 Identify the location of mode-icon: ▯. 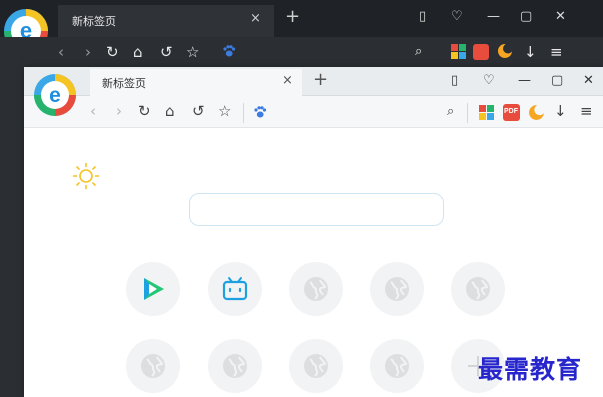
(454, 80).